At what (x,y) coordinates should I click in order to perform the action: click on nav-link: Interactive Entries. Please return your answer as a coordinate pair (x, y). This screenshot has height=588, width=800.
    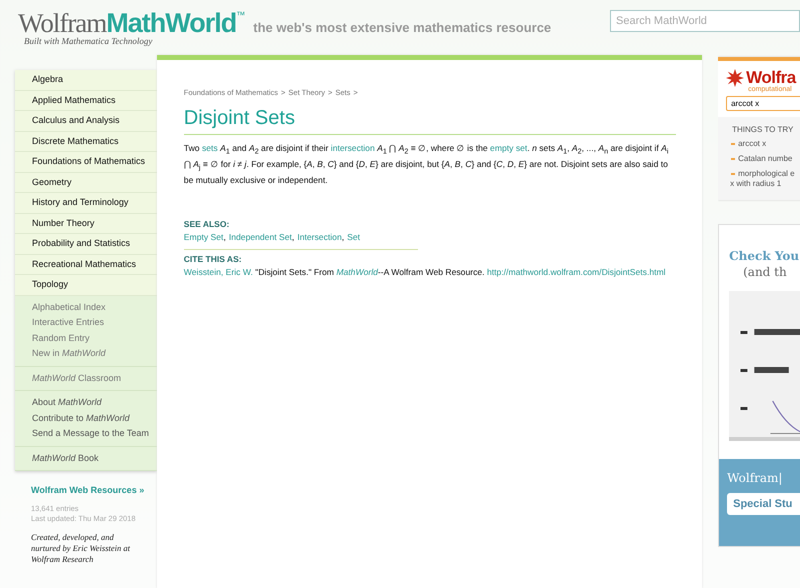
    Looking at the image, I should click on (86, 322).